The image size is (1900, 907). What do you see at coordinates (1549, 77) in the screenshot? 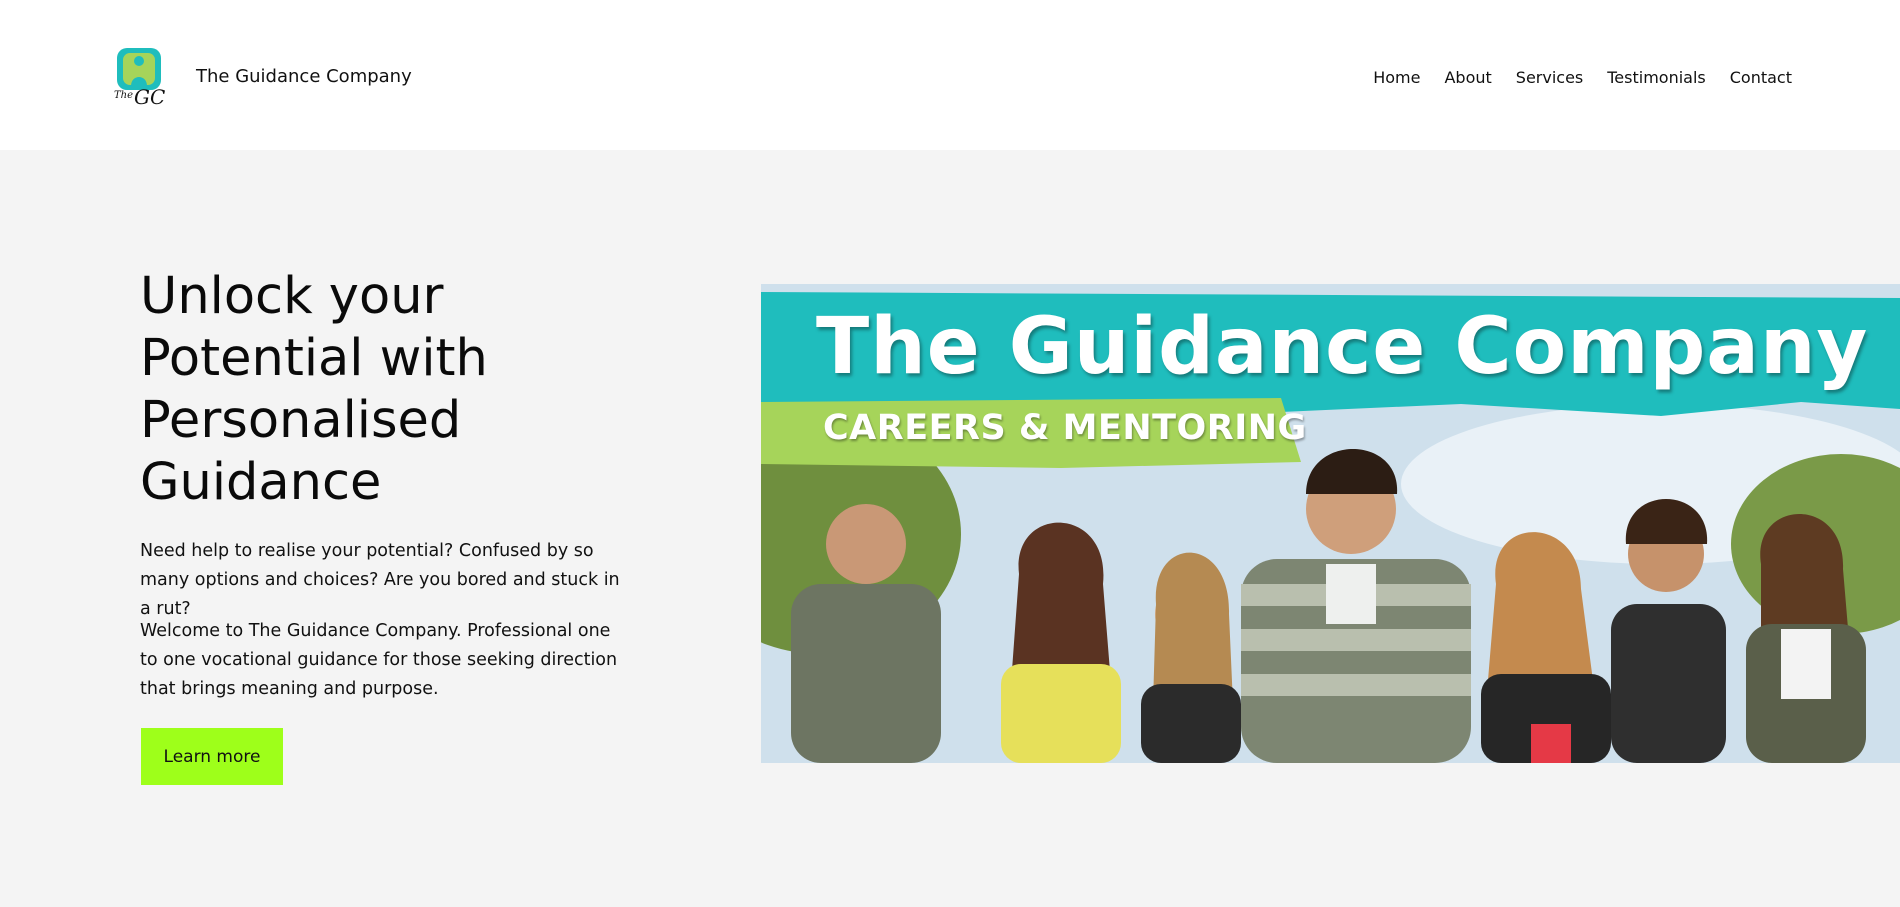
I see `nav-services: Services` at bounding box center [1549, 77].